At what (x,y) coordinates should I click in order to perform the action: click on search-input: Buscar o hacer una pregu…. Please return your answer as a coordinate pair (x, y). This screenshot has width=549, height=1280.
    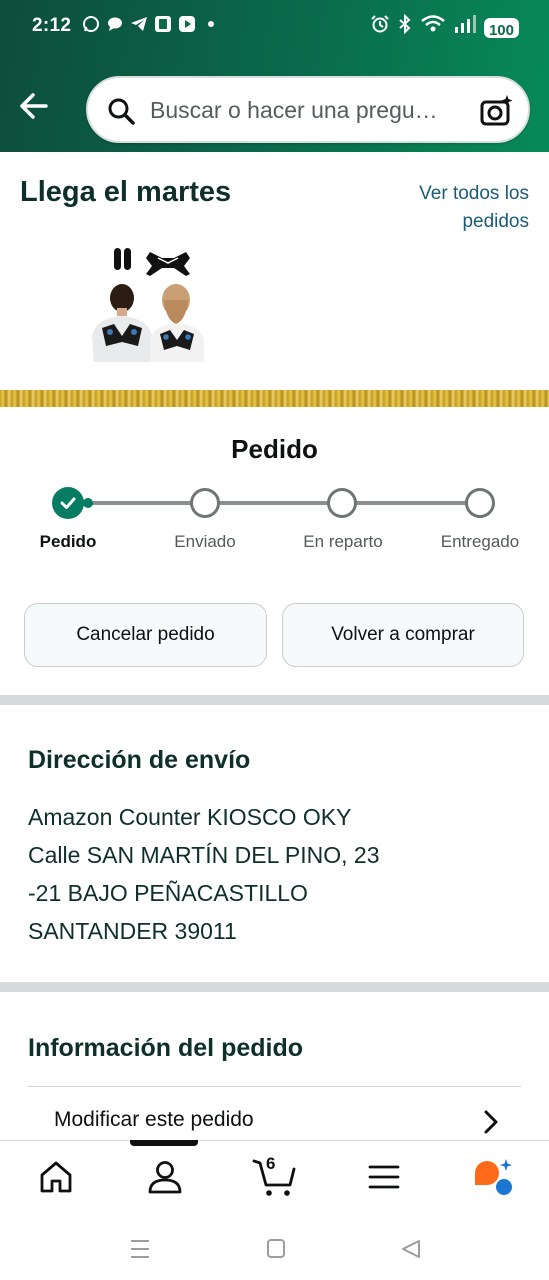
    Looking at the image, I should click on (306, 110).